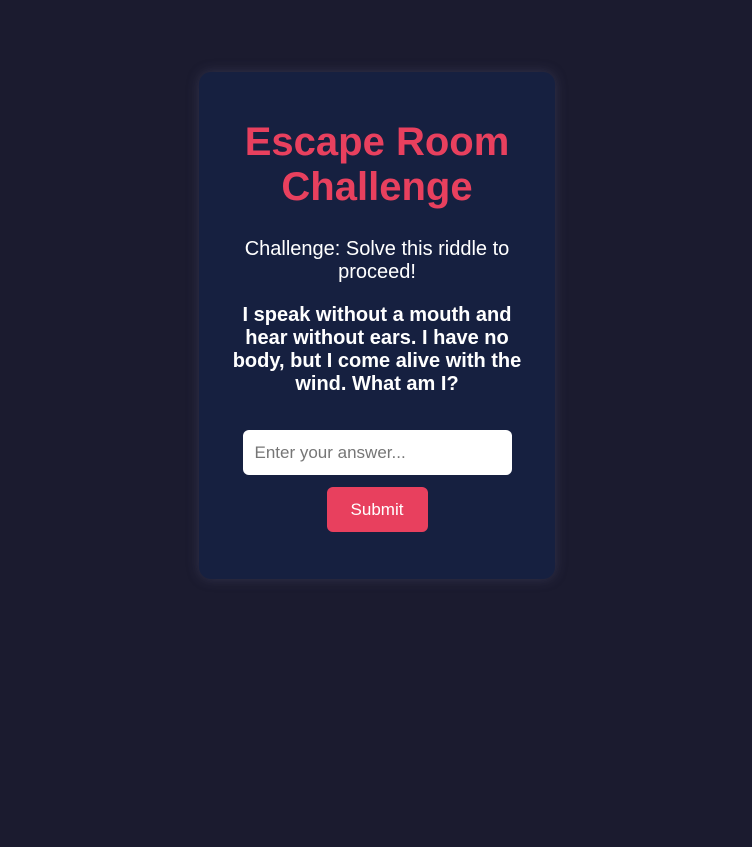 Image resolution: width=752 pixels, height=847 pixels. What do you see at coordinates (377, 164) in the screenshot?
I see `page-title: Escape Room Challenge` at bounding box center [377, 164].